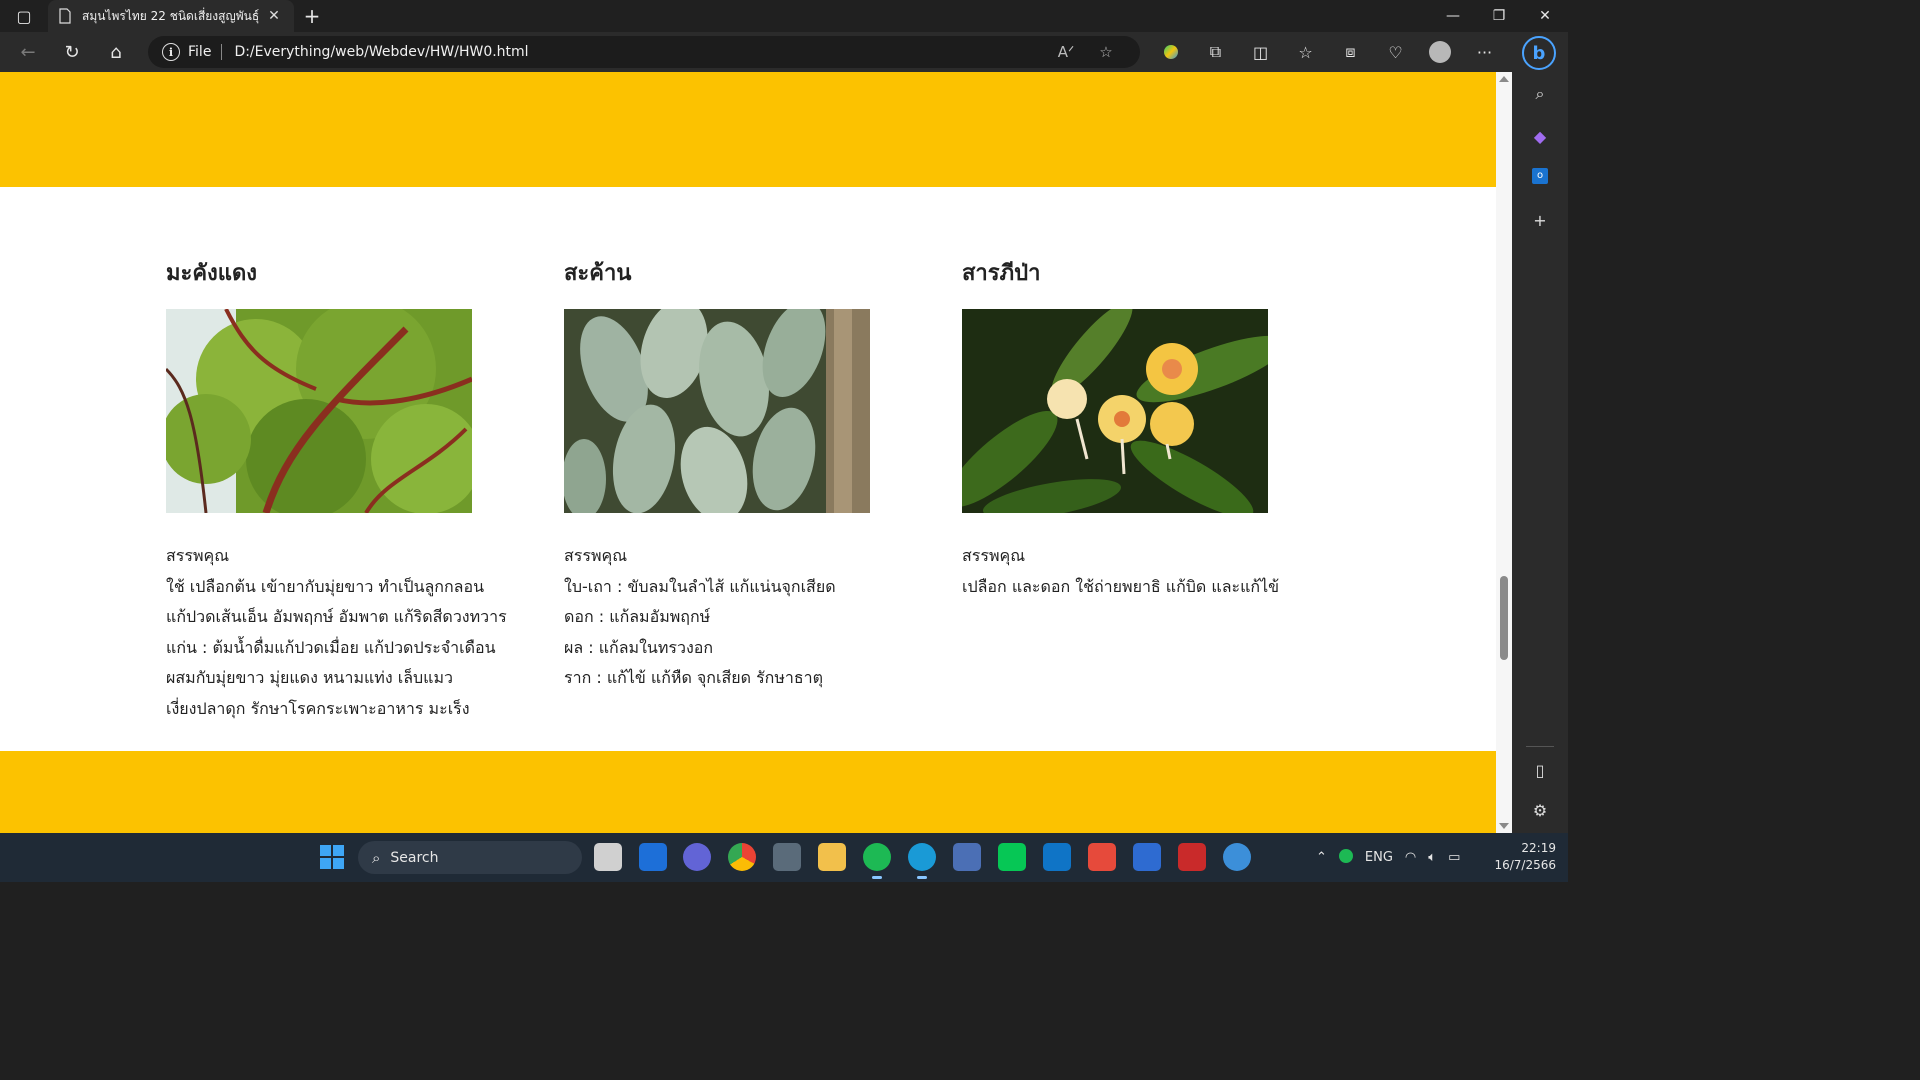  What do you see at coordinates (1106, 52) in the screenshot?
I see `favorite-star-icon: ☆` at bounding box center [1106, 52].